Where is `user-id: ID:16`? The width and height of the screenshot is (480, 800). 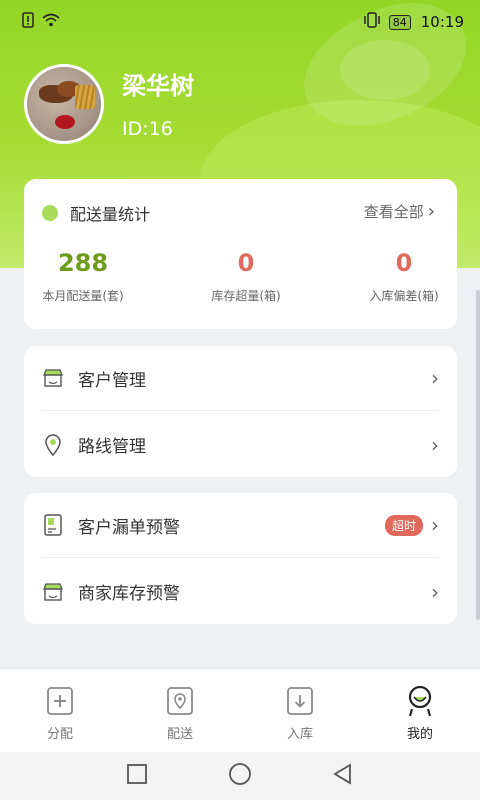
user-id: ID:16 is located at coordinates (147, 129).